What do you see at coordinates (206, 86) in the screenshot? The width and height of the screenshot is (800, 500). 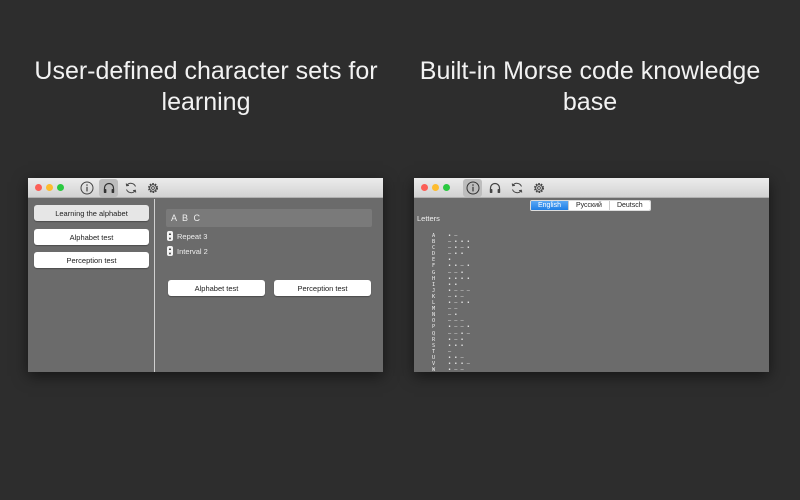 I see `caption-left: User-defined character sets for learning` at bounding box center [206, 86].